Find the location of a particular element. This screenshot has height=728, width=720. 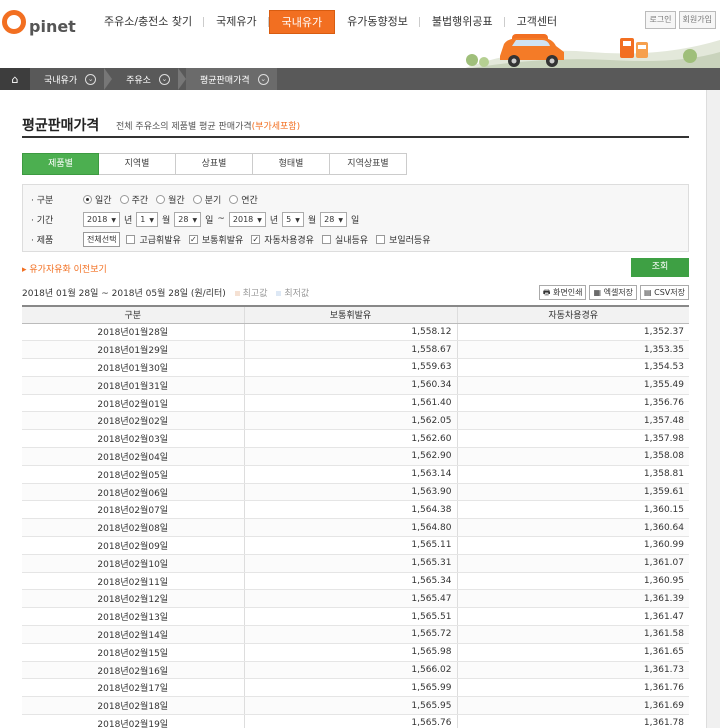

nav-intl-oil: 국제유가 is located at coordinates (237, 22).